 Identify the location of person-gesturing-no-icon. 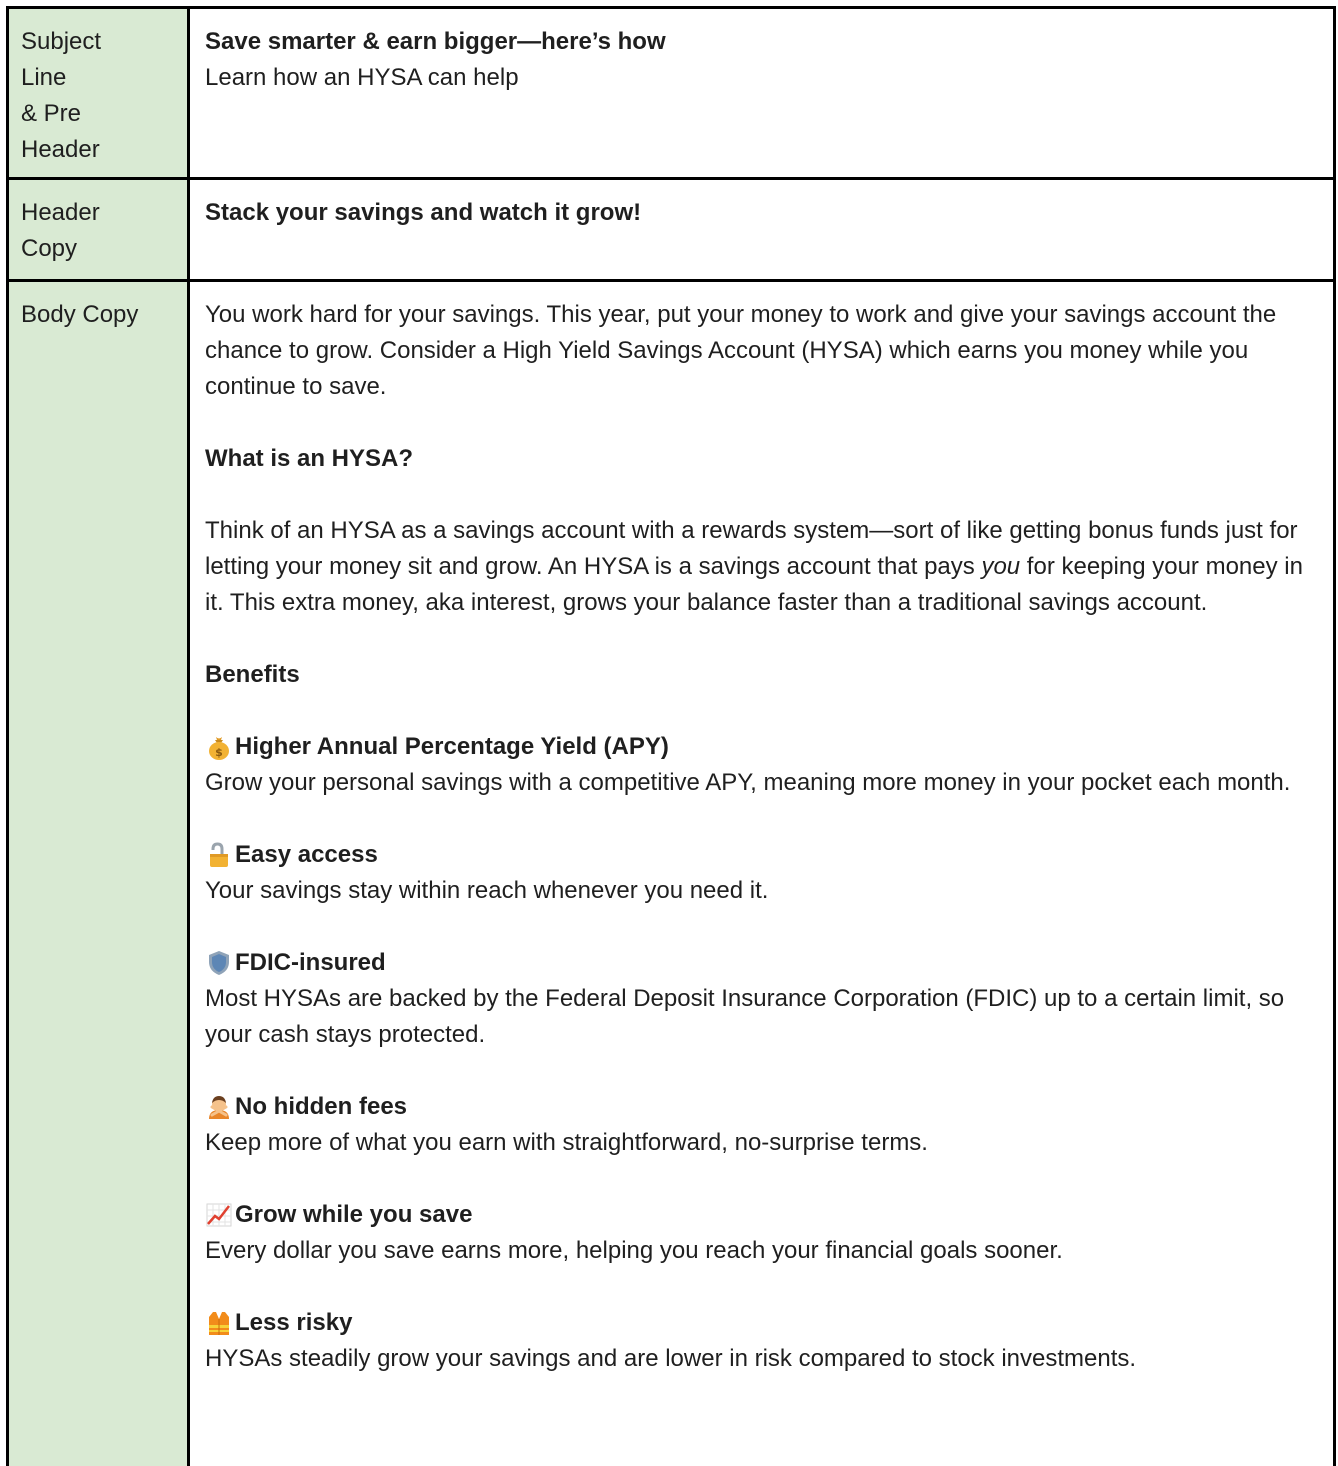
(219, 1107).